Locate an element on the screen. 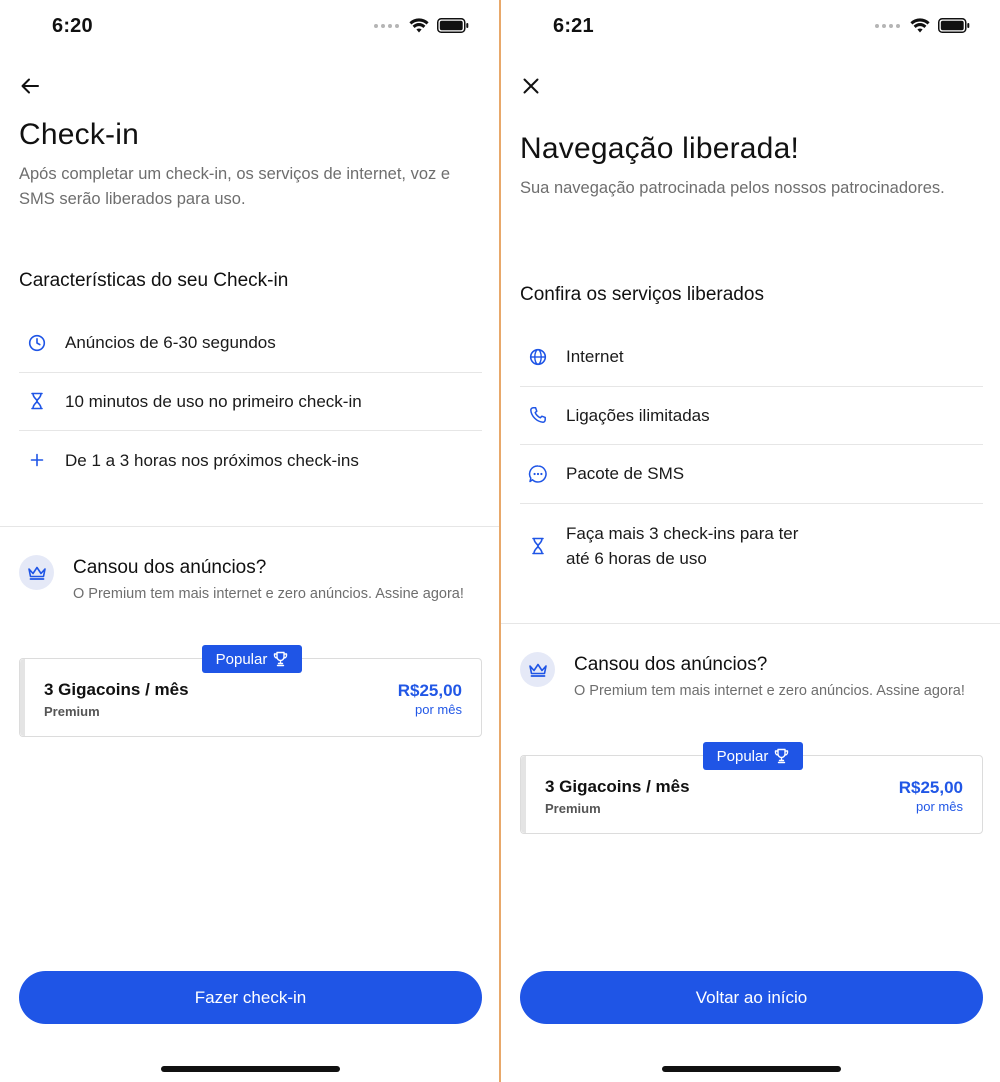 Image resolution: width=1000 pixels, height=1082 pixels. feature-item: De 1 a 3 horas nos próximos check-ins is located at coordinates (250, 460).